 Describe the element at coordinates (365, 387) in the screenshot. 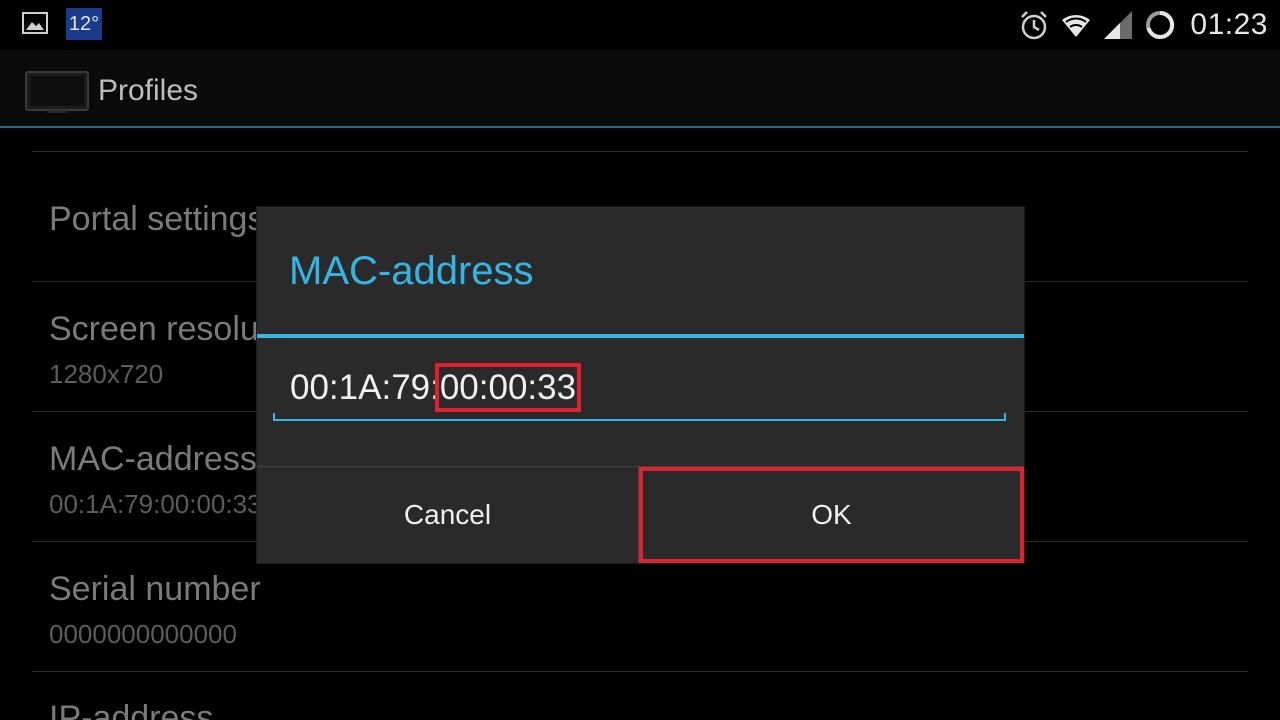

I see `mac-prefix: 00:1A:79:` at that location.